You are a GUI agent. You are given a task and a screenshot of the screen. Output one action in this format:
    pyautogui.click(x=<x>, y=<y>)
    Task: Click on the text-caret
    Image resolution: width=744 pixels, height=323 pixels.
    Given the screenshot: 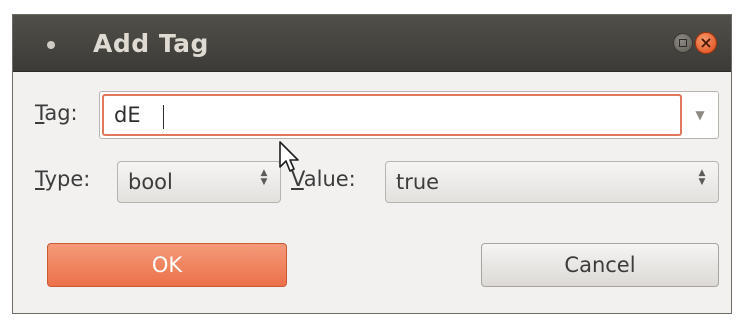 What is the action you would take?
    pyautogui.click(x=163, y=117)
    